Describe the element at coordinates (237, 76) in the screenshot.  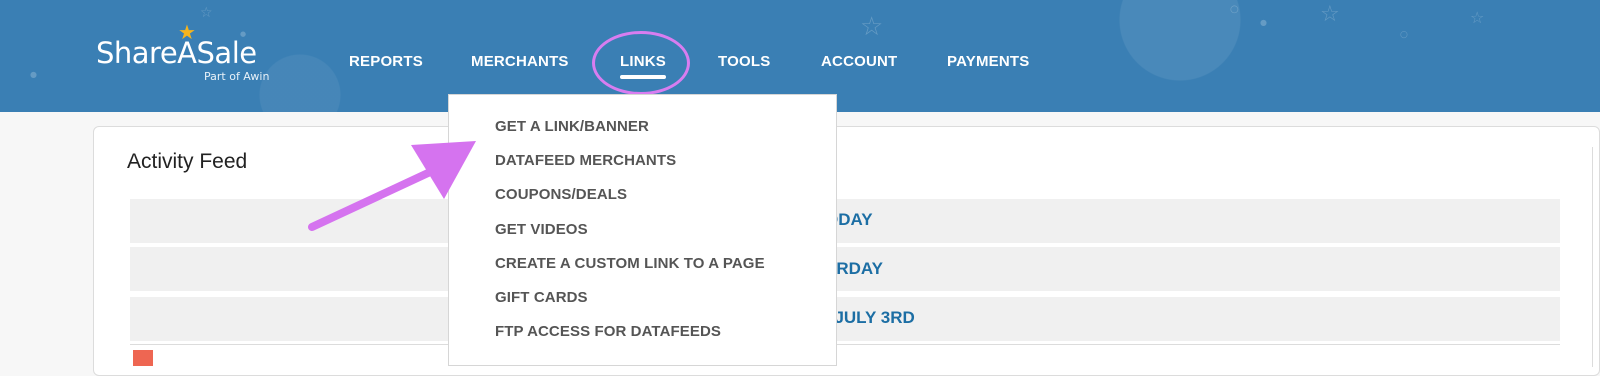
I see `logo-tagline: Part of Awin` at that location.